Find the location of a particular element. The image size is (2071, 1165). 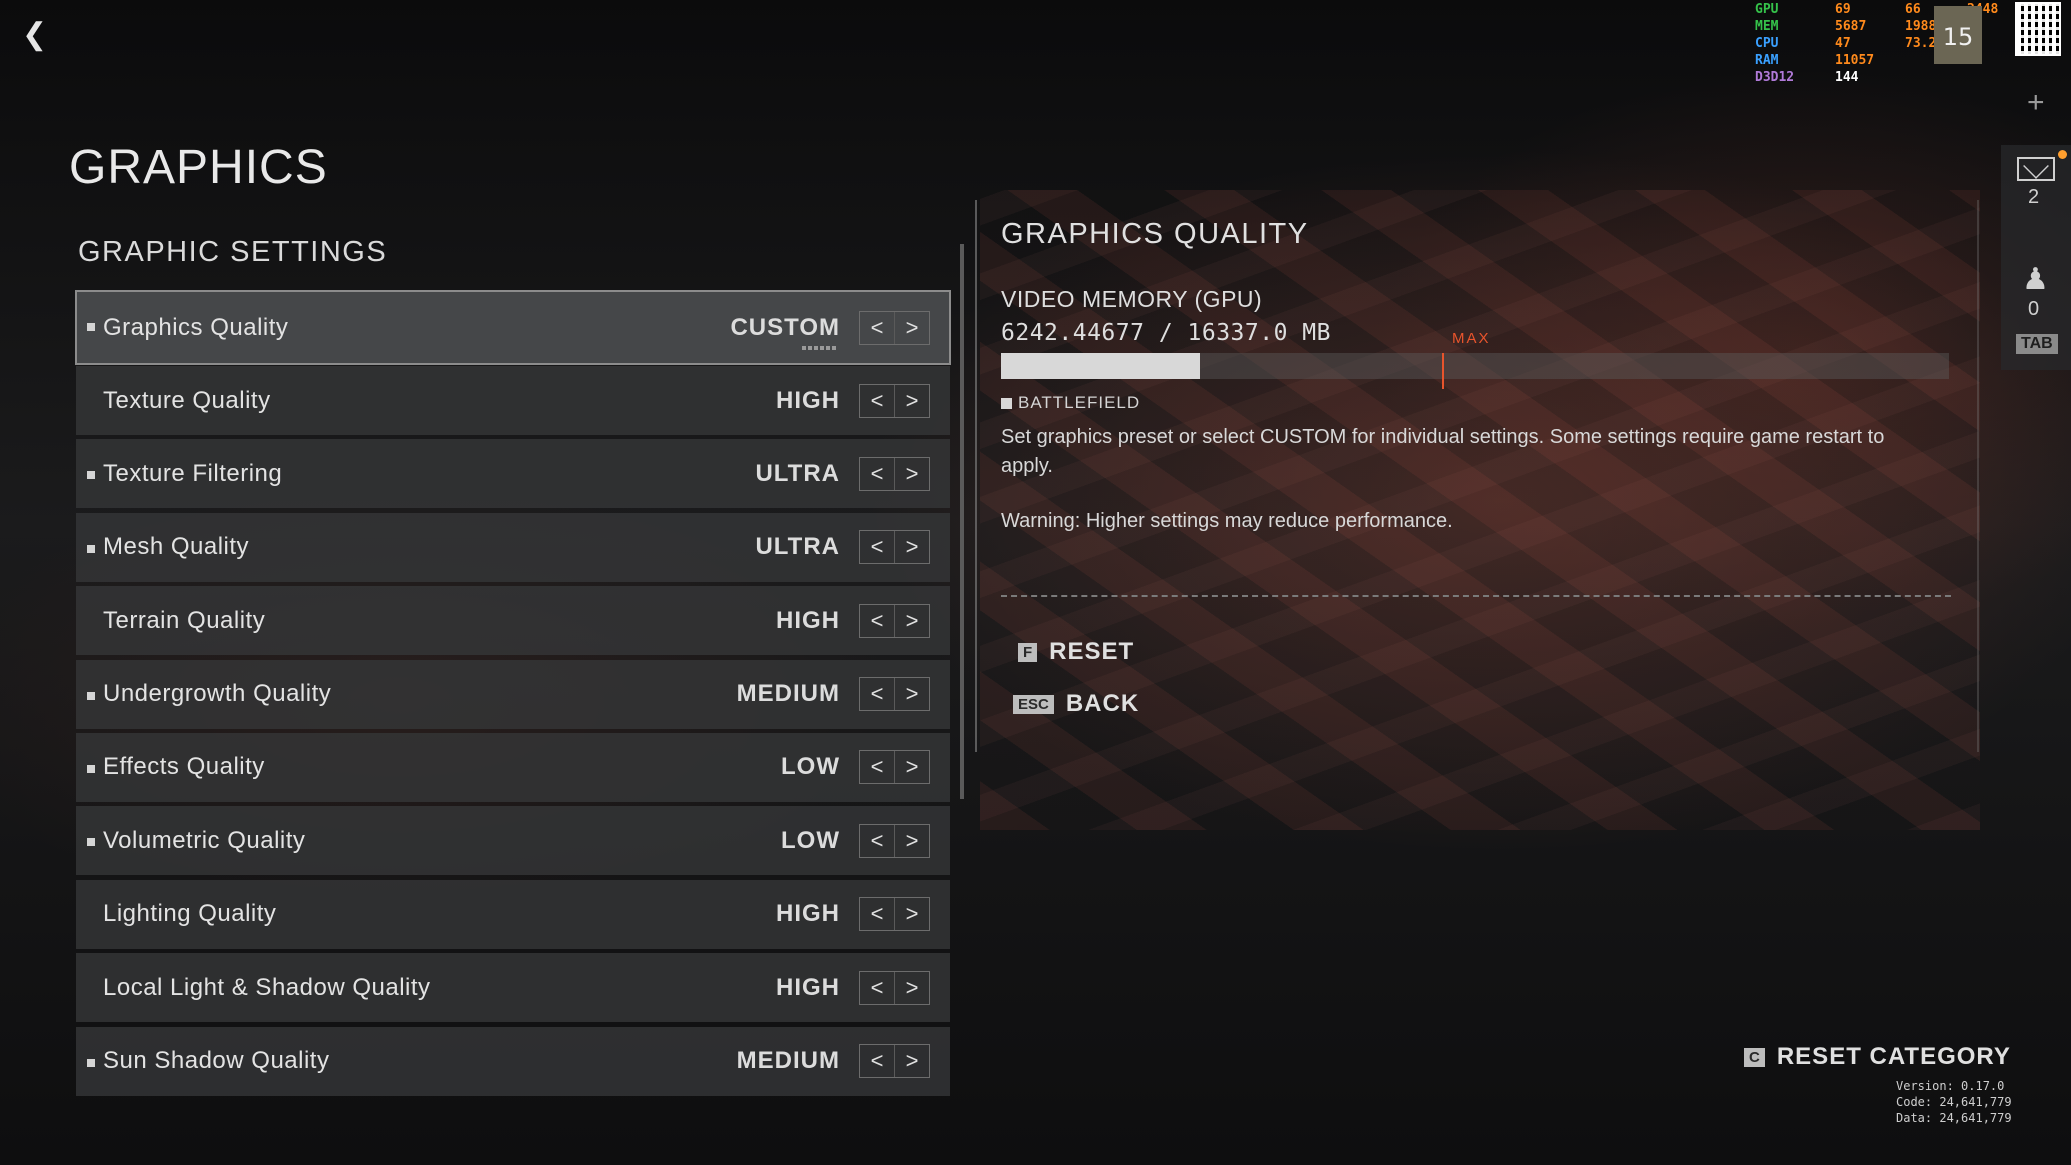

code-text: Code: 24,641,779 is located at coordinates (1954, 1102).